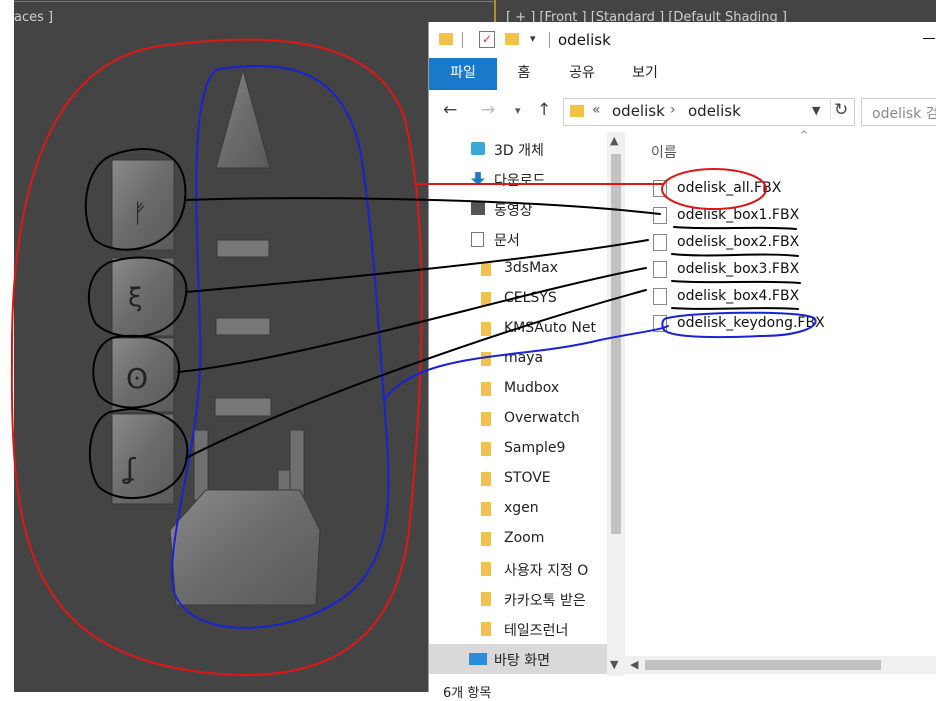  I want to click on nav-item-label: STOVE, so click(527, 478).